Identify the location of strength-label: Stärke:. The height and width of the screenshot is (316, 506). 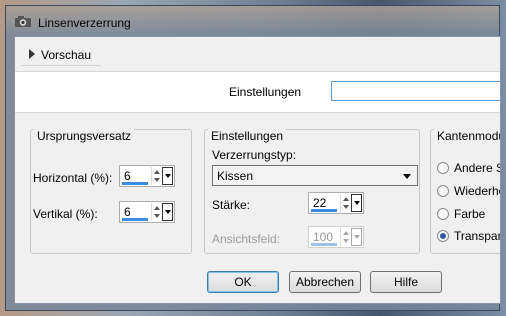
(231, 205).